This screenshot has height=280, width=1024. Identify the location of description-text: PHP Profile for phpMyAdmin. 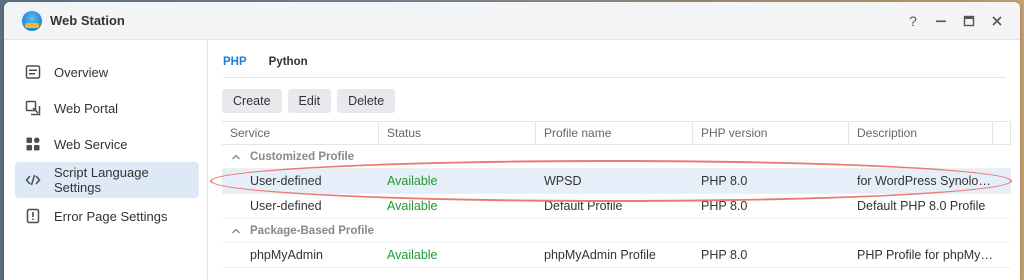
(925, 254).